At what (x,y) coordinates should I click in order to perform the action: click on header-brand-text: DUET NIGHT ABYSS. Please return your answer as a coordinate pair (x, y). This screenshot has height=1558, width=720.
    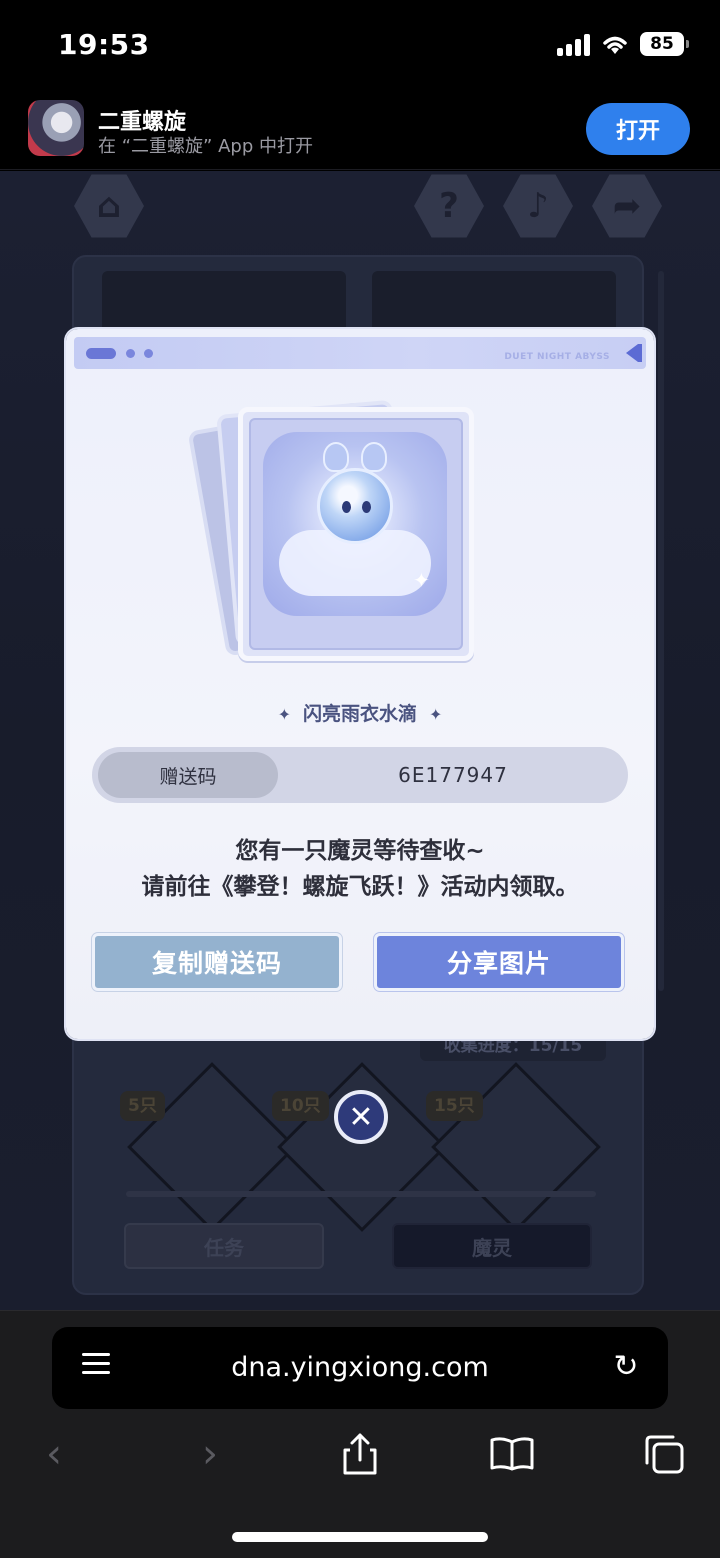
    Looking at the image, I should click on (557, 357).